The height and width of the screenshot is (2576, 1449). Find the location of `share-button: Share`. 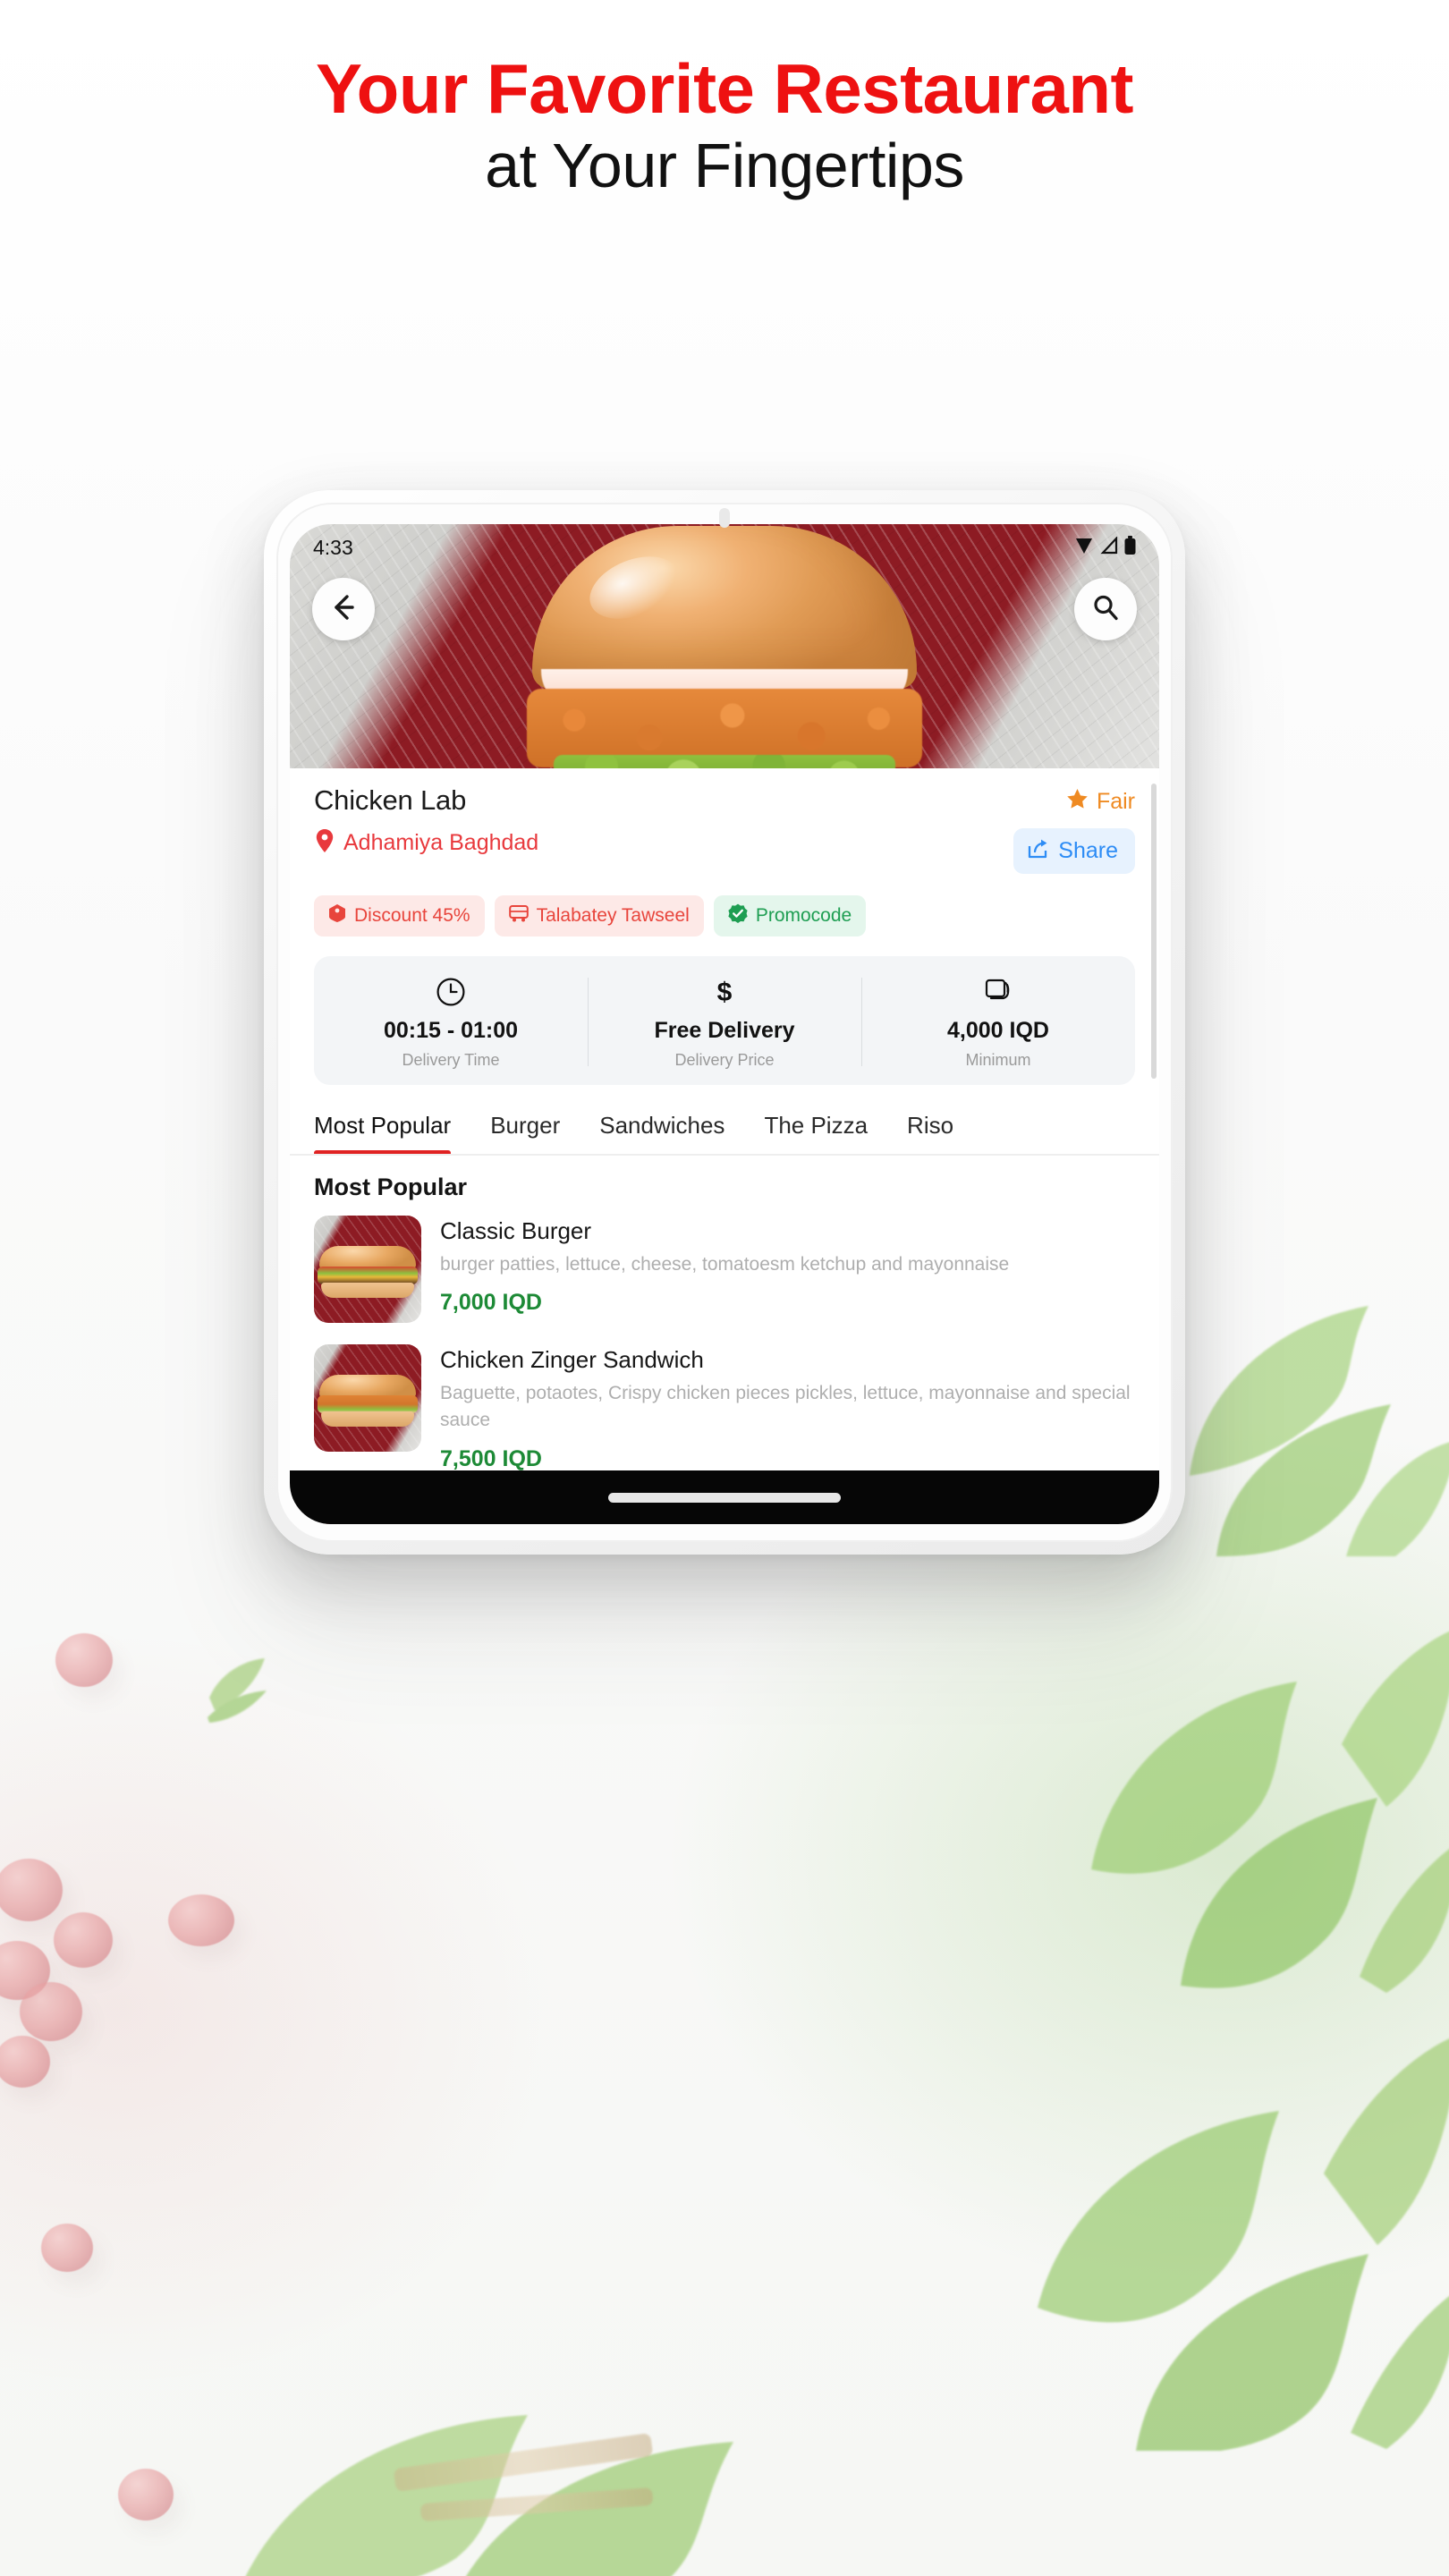

share-button: Share is located at coordinates (1074, 851).